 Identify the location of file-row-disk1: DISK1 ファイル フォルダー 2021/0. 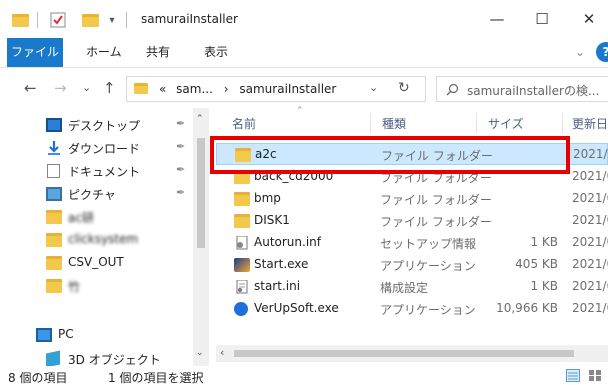
(412, 221).